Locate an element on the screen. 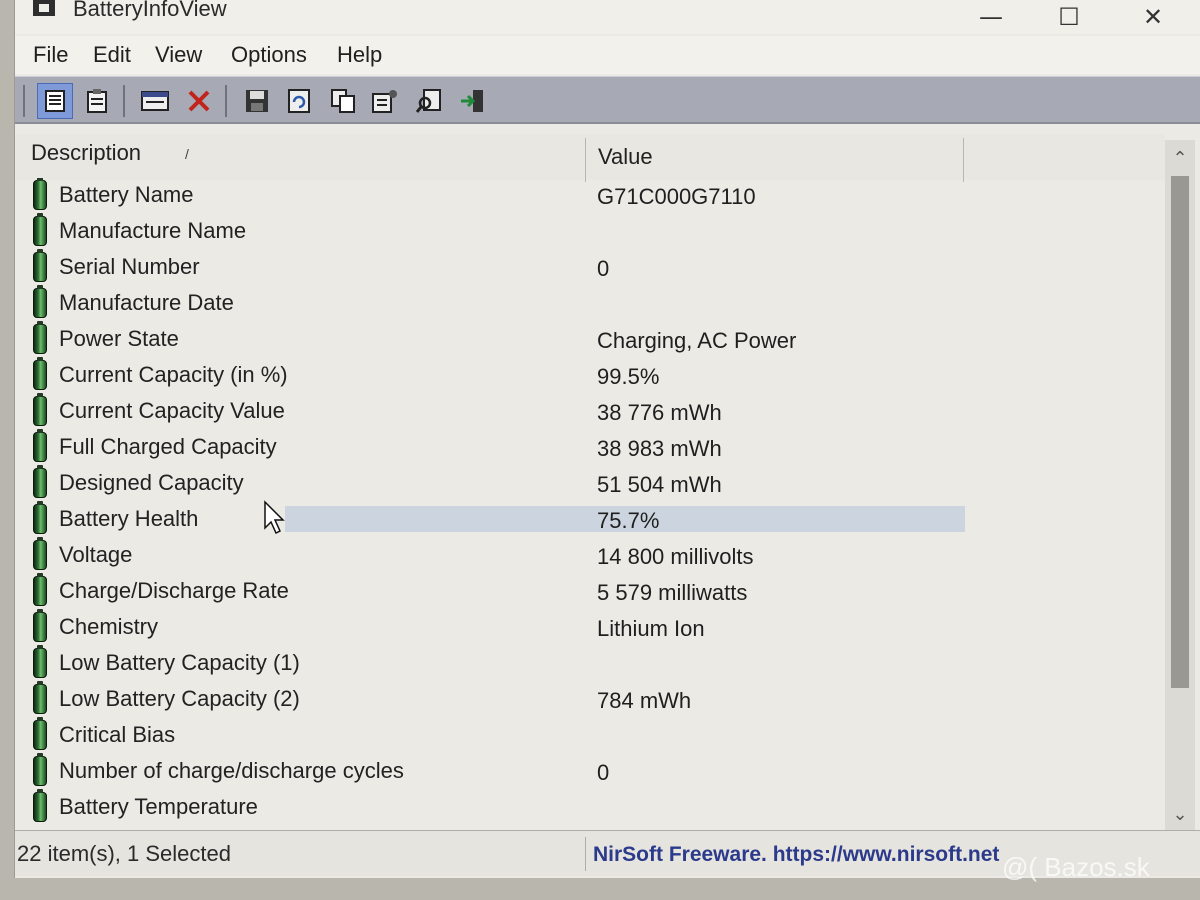  row-description: Battery Name is located at coordinates (126, 194).